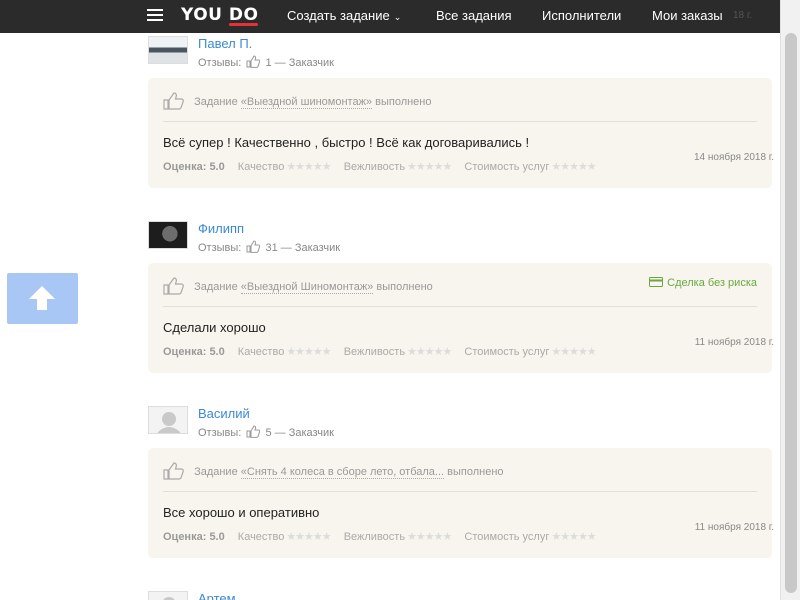 The image size is (800, 600). I want to click on scroll-thumb, so click(791, 313).